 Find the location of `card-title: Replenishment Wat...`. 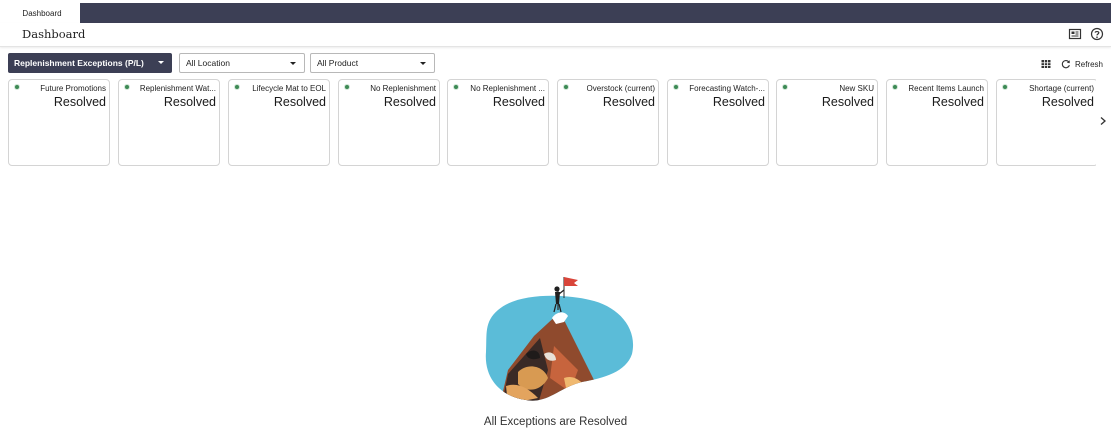

card-title: Replenishment Wat... is located at coordinates (177, 88).